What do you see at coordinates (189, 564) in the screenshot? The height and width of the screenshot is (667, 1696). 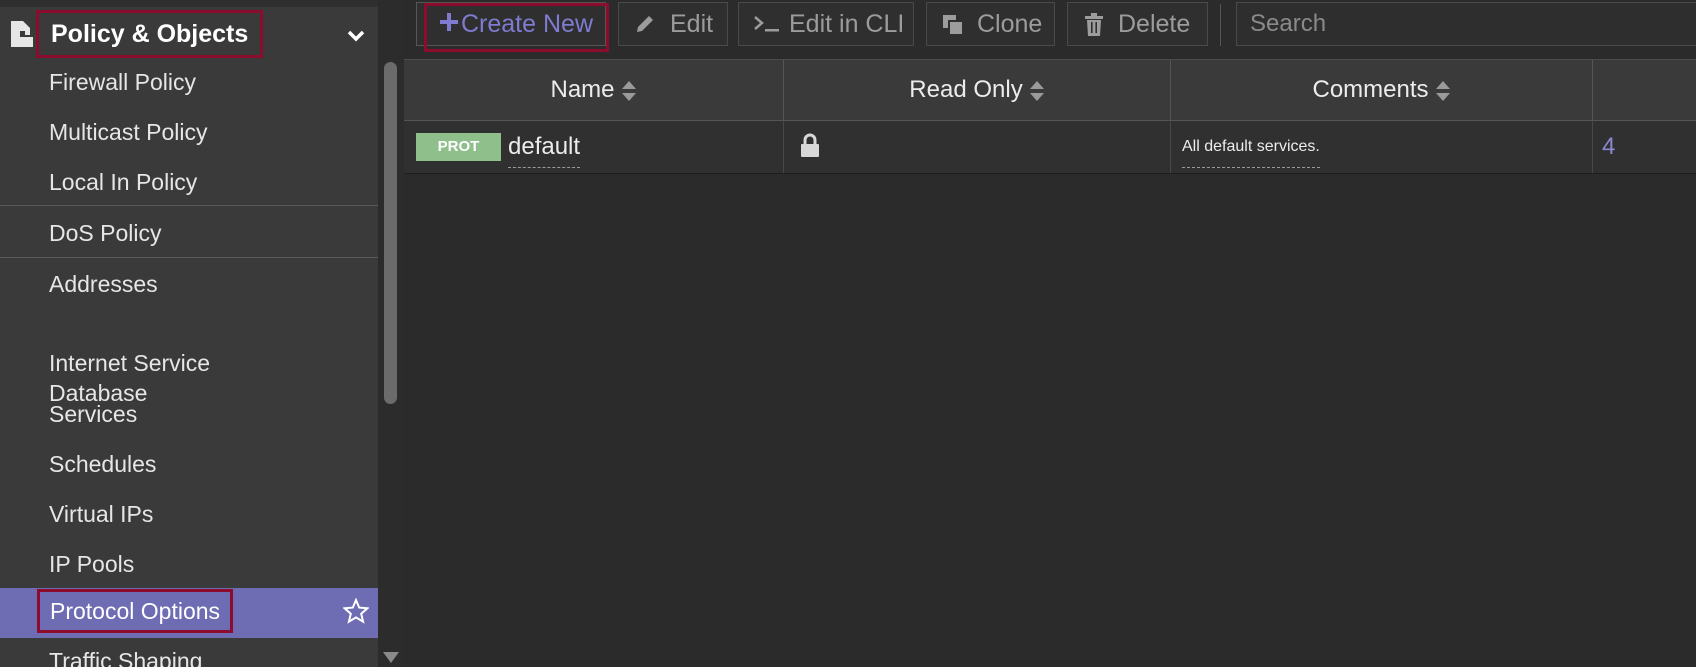 I see `sidebar-item-ip-pools: IP Pools` at bounding box center [189, 564].